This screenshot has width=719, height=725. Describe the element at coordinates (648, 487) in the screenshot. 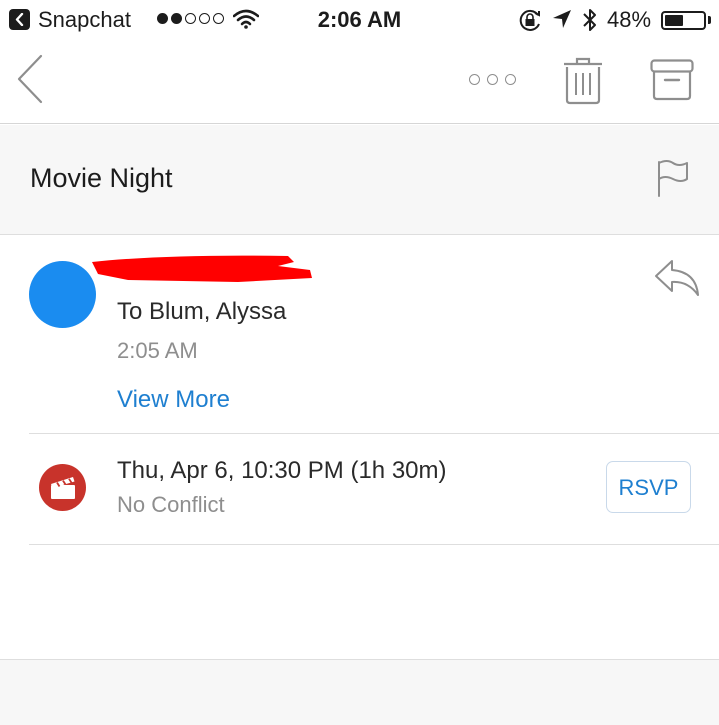

I see `rsvp-button: RSVP` at that location.